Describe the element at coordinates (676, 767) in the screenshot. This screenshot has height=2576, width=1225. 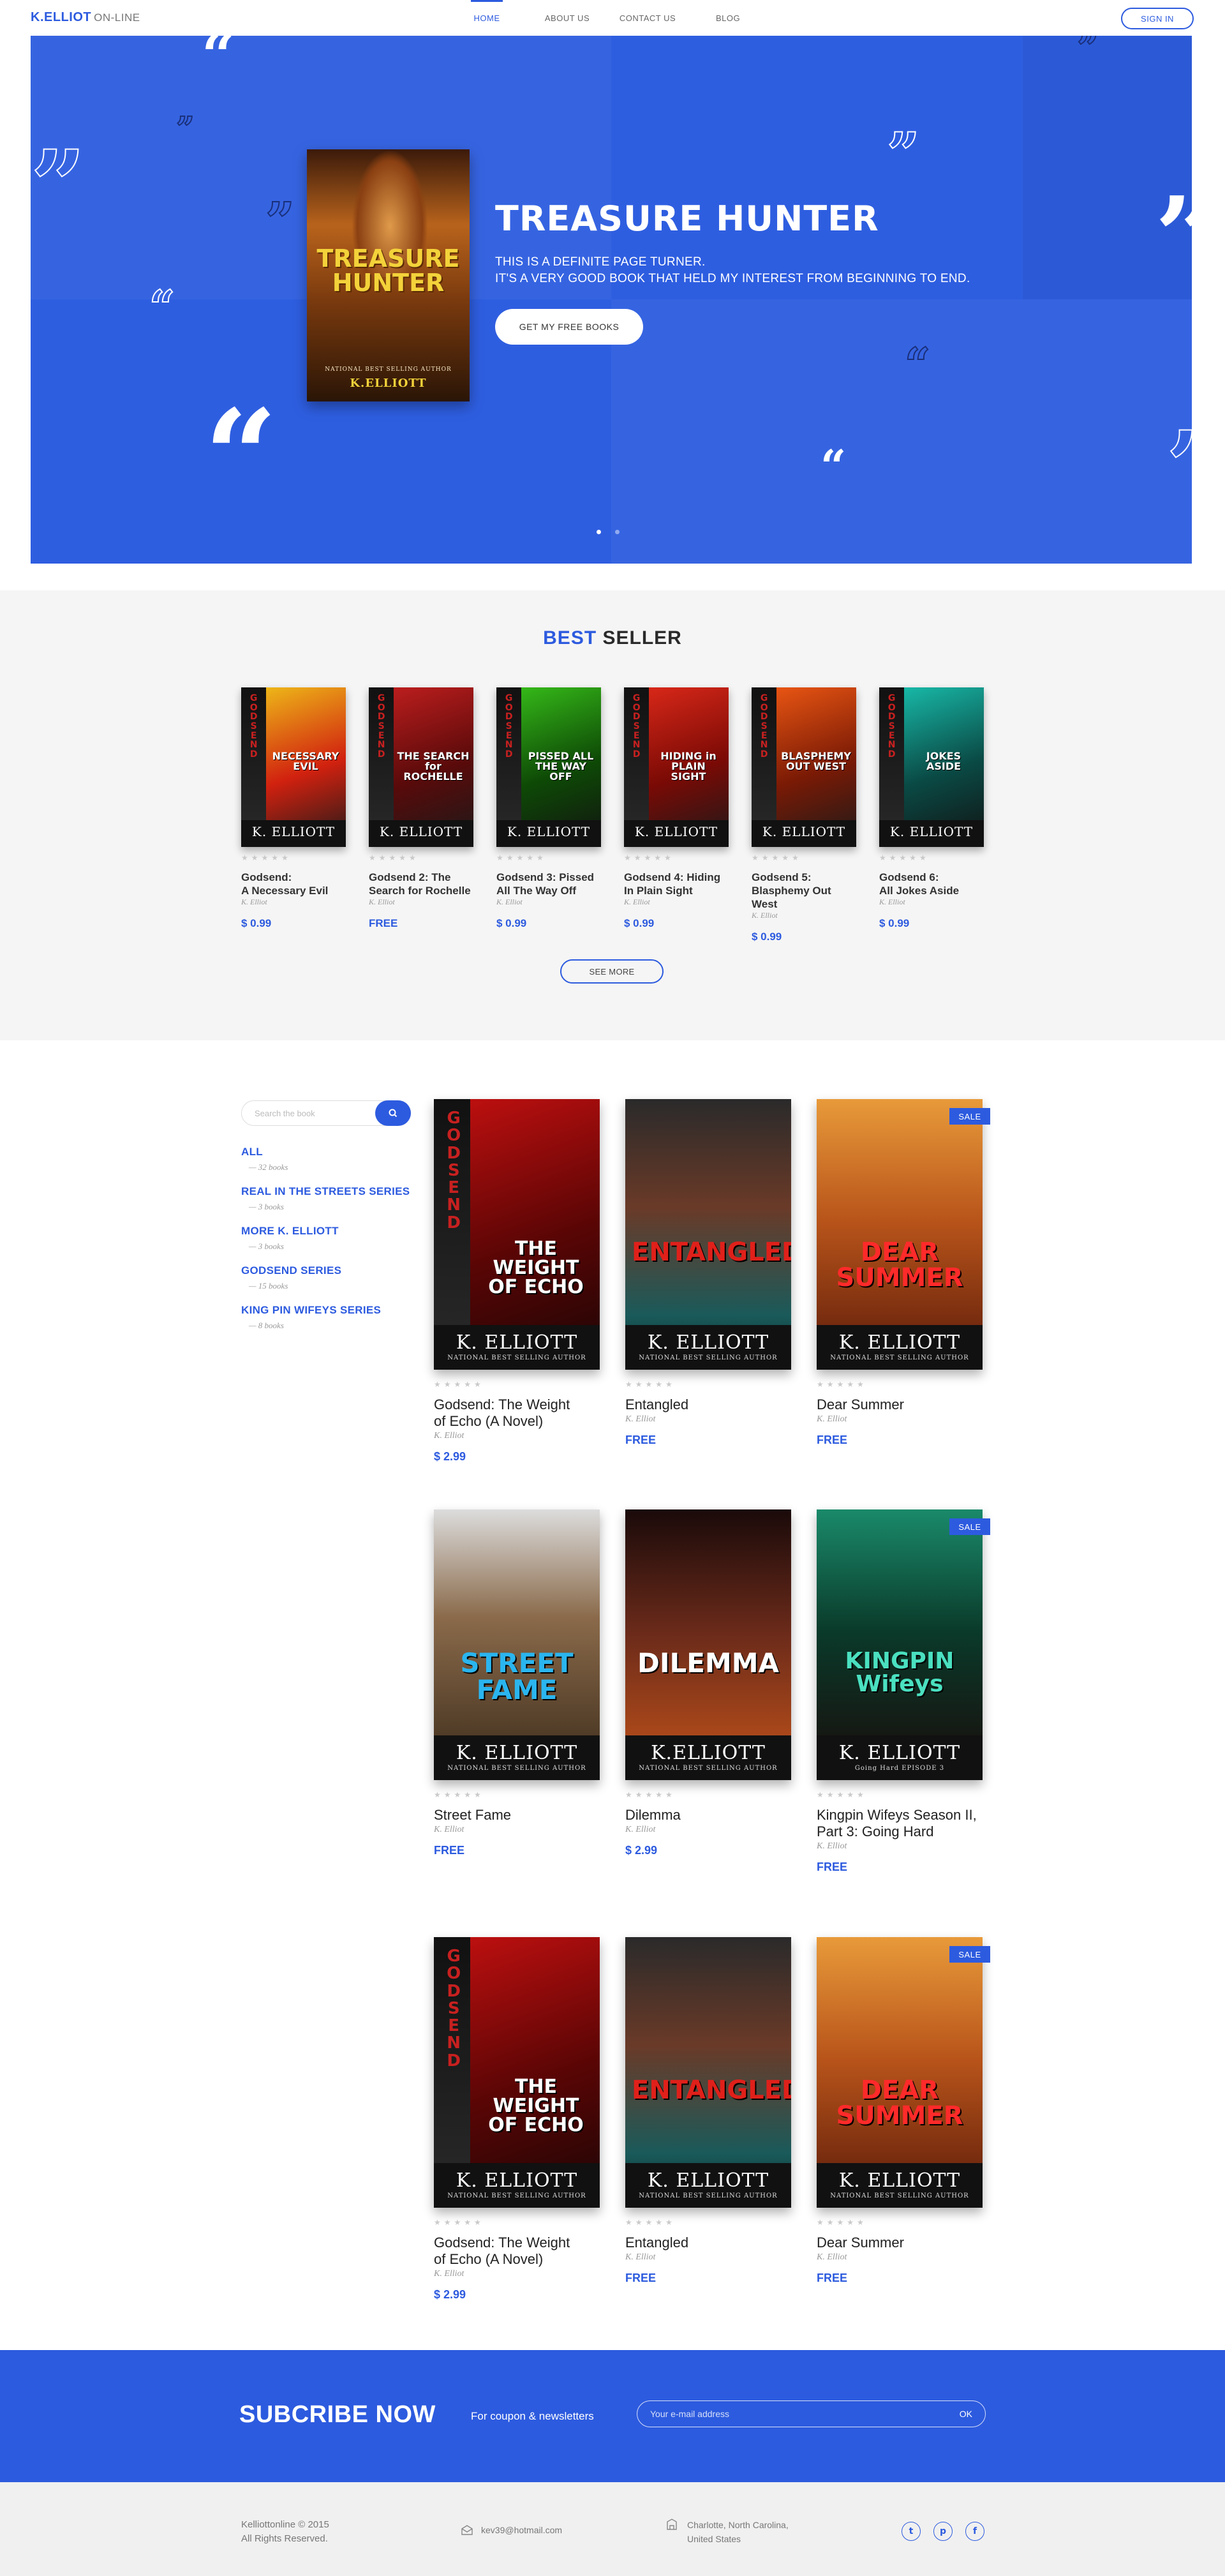
I see `book-cover: GODSEND HIDING in PLAIN SIGHT K. ELLIOTT` at that location.